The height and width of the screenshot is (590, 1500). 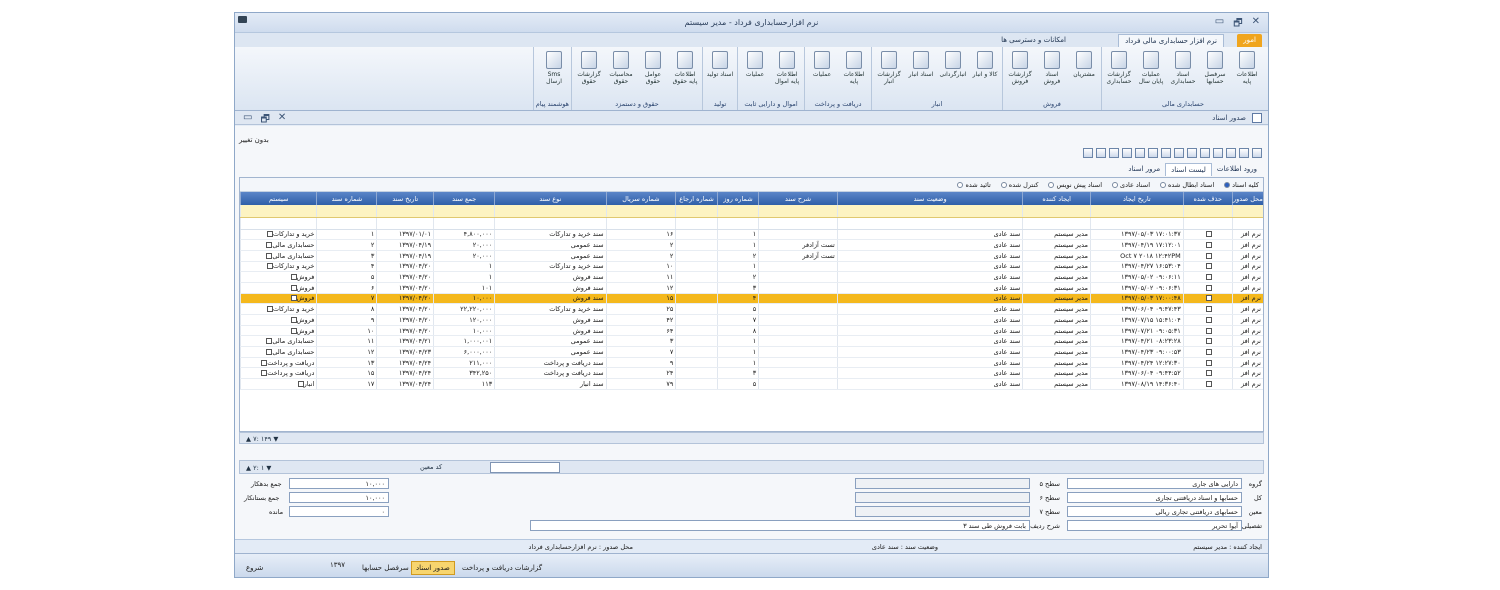 I want to click on preview-icon, so click(x=1179, y=153).